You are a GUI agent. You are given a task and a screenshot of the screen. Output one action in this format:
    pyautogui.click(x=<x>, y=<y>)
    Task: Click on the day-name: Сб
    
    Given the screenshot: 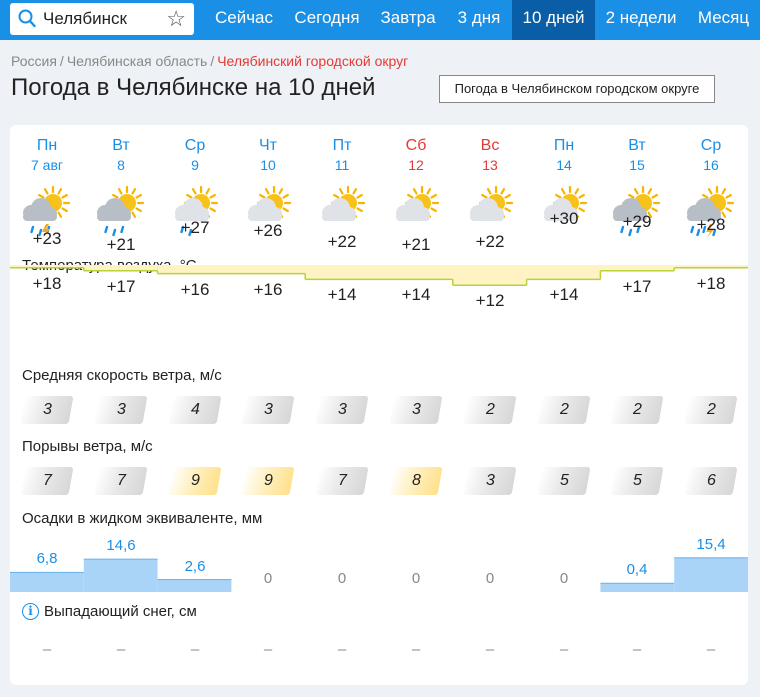 What is the action you would take?
    pyautogui.click(x=416, y=145)
    